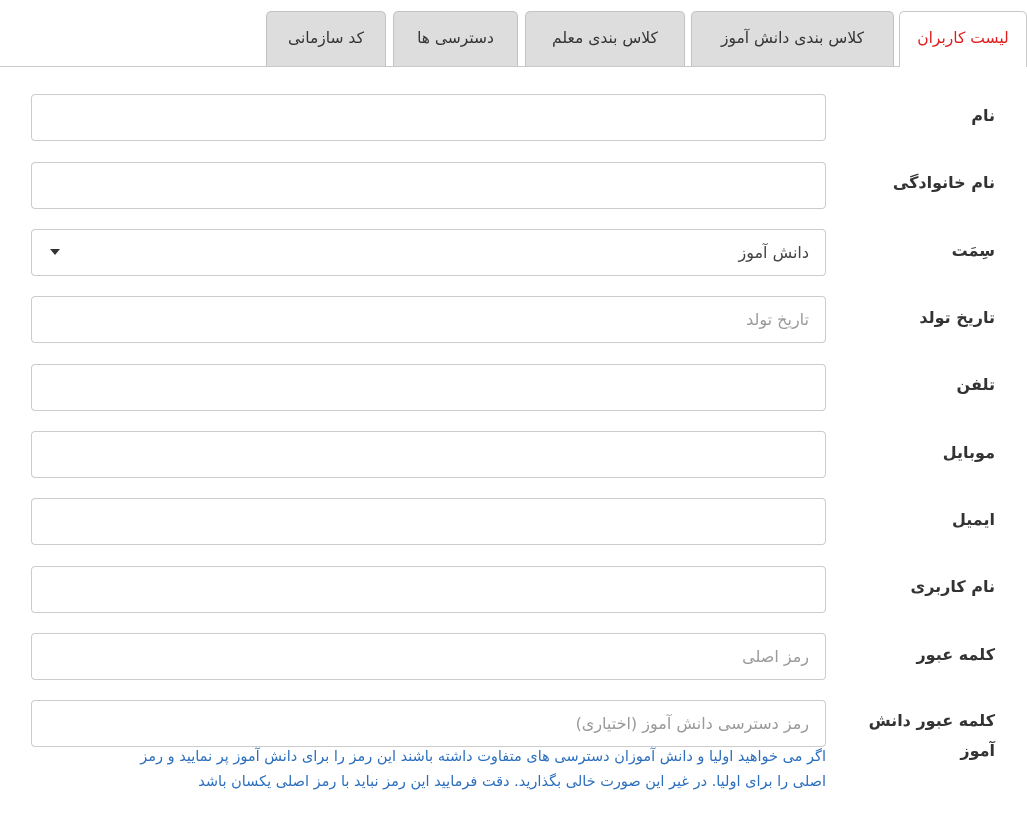 Image resolution: width=1027 pixels, height=815 pixels. Describe the element at coordinates (957, 317) in the screenshot. I see `birth-date-label: تاریخ تولد` at that location.